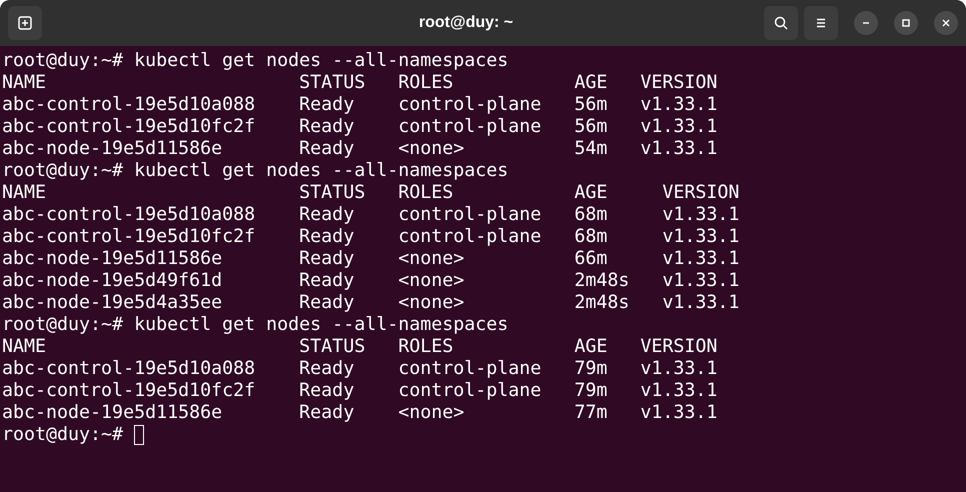 This screenshot has height=492, width=966. Describe the element at coordinates (466, 23) in the screenshot. I see `window-title: root@duy: ~` at that location.